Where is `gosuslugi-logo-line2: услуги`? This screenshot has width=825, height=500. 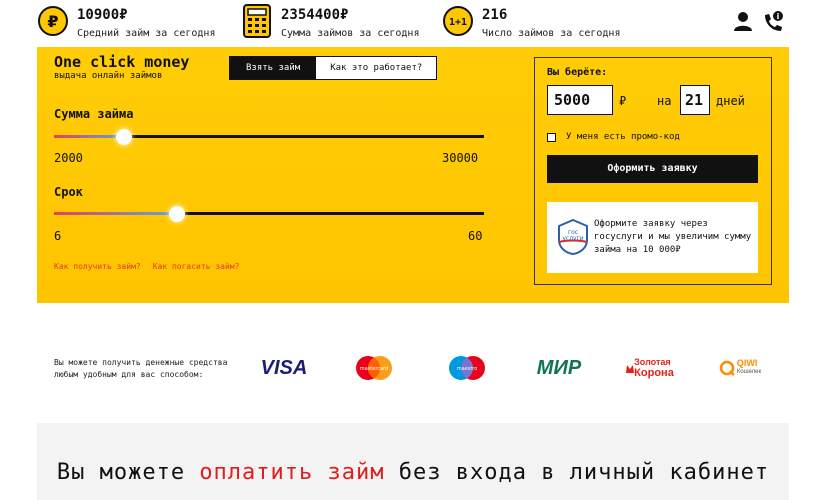
gosuslugi-logo-line2: услуги is located at coordinates (572, 238).